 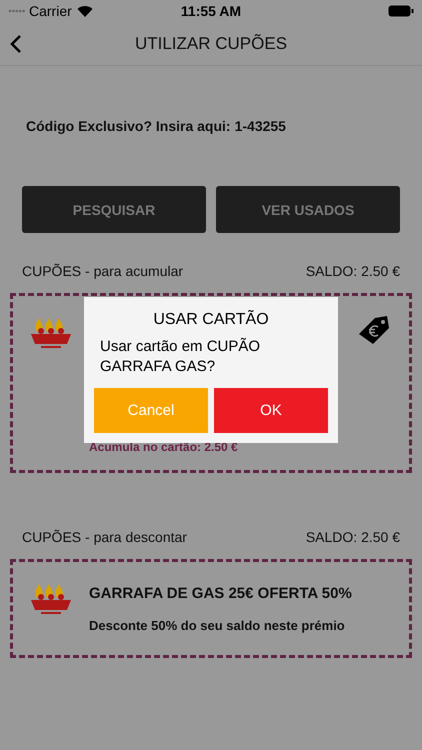 I want to click on status-time: 11:55 AM, so click(x=211, y=11).